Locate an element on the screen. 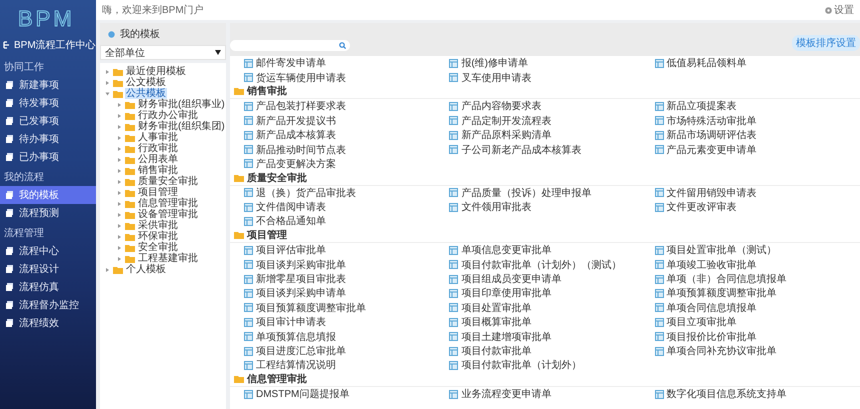  template-link: 产品质量（投诉）处理申报单 is located at coordinates (552, 193).